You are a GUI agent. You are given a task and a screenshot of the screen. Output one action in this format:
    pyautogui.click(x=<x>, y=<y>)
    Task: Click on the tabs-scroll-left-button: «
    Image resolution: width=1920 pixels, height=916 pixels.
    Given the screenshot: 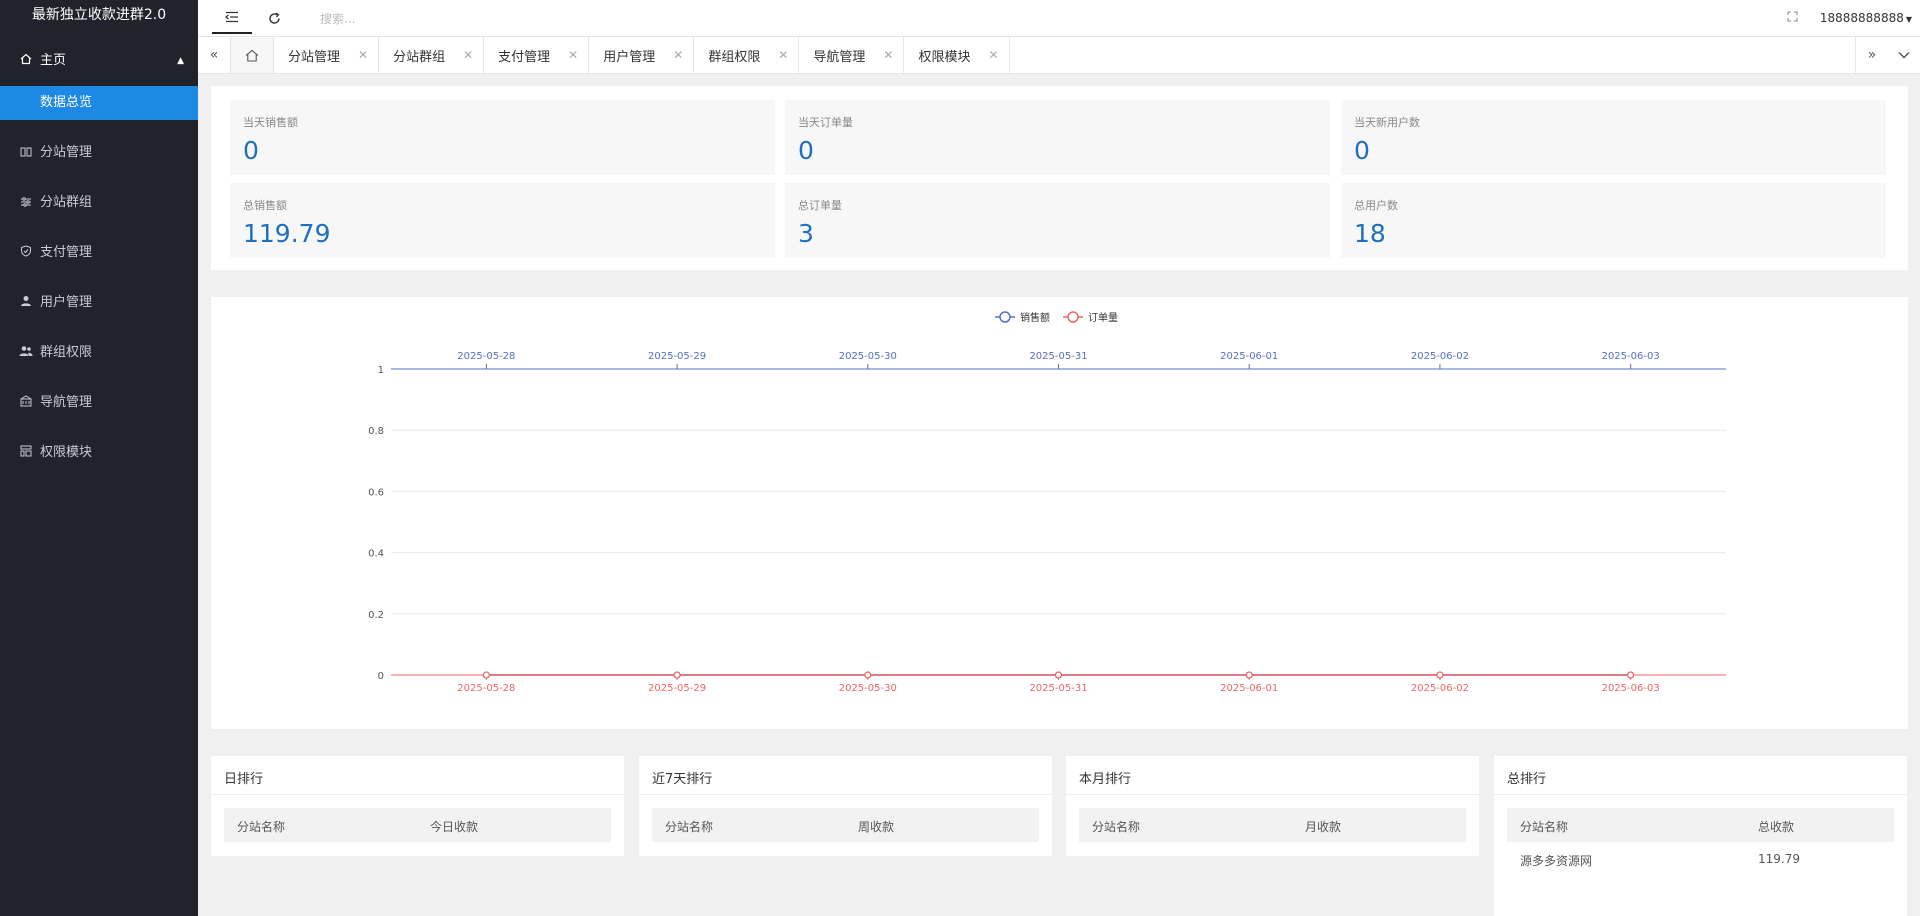 What is the action you would take?
    pyautogui.click(x=214, y=55)
    